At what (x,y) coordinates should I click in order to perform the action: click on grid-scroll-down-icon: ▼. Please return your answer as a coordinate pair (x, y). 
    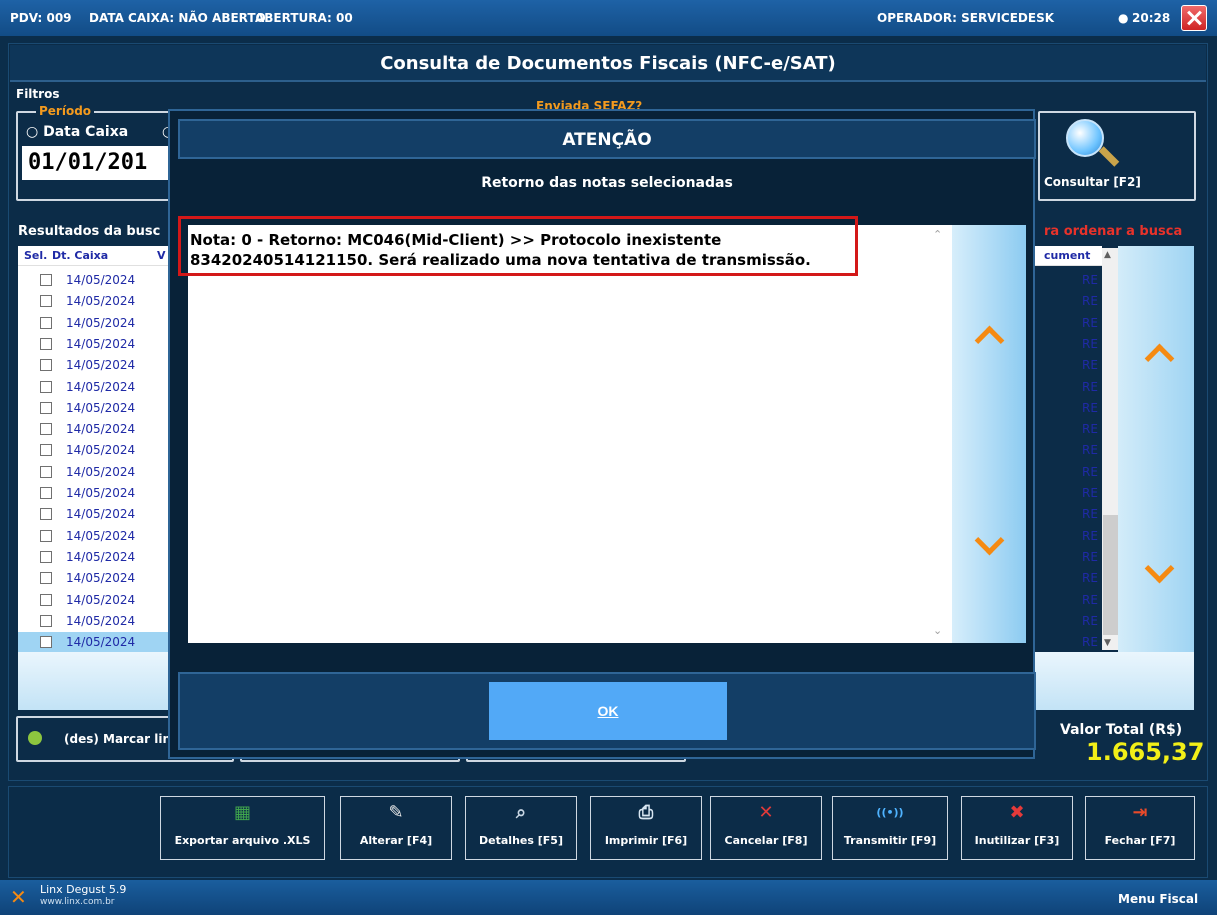
    Looking at the image, I should click on (1107, 643).